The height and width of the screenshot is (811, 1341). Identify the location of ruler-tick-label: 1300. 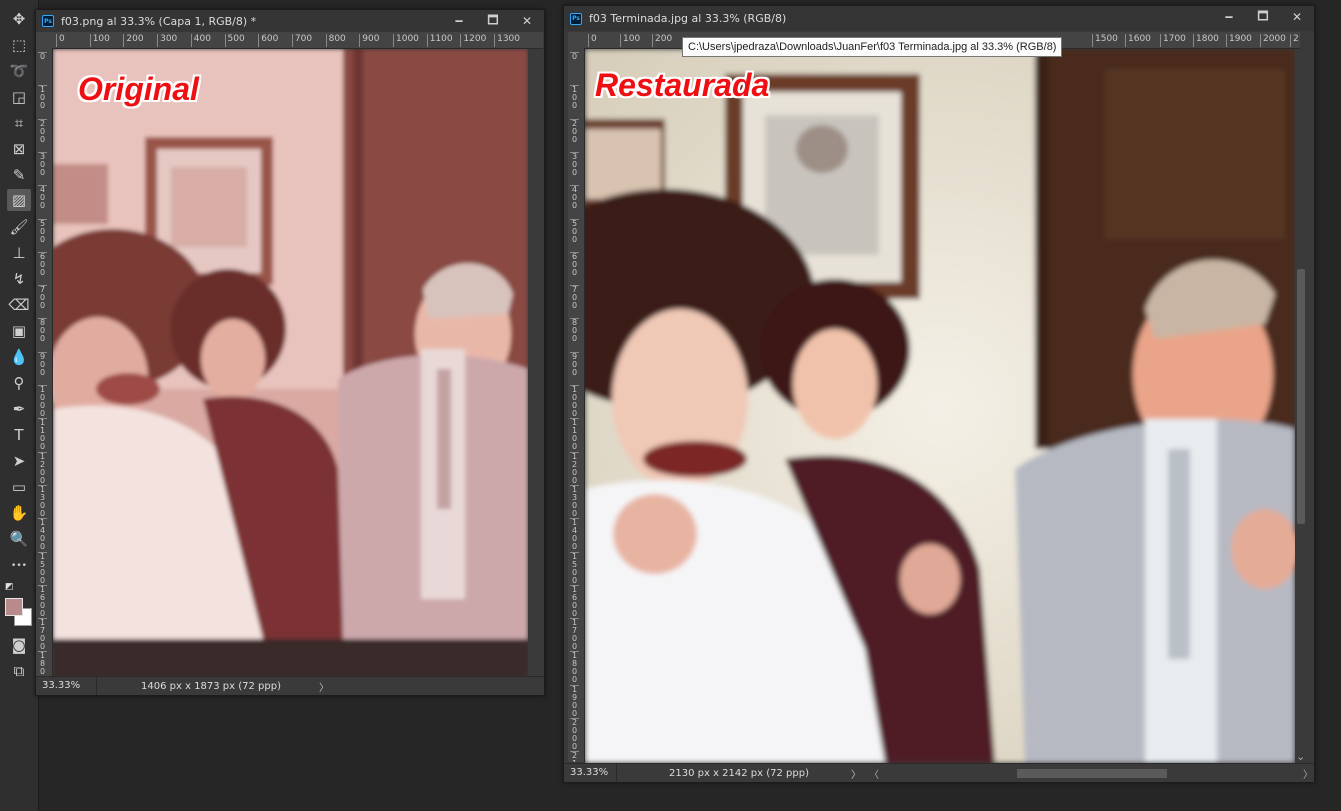
(42, 501).